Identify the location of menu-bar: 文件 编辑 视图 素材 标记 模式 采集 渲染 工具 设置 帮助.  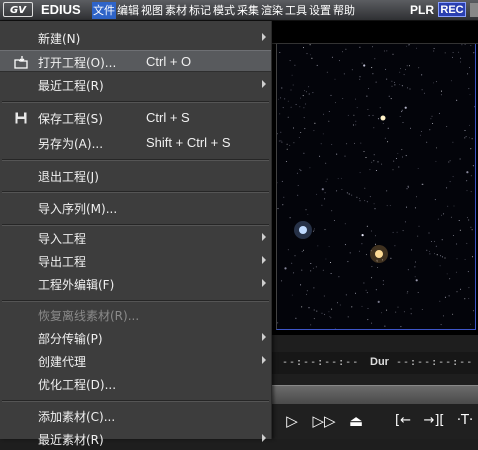
(224, 10).